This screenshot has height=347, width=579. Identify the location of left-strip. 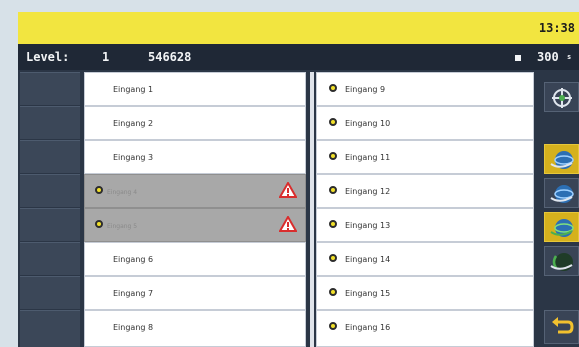
(50, 209).